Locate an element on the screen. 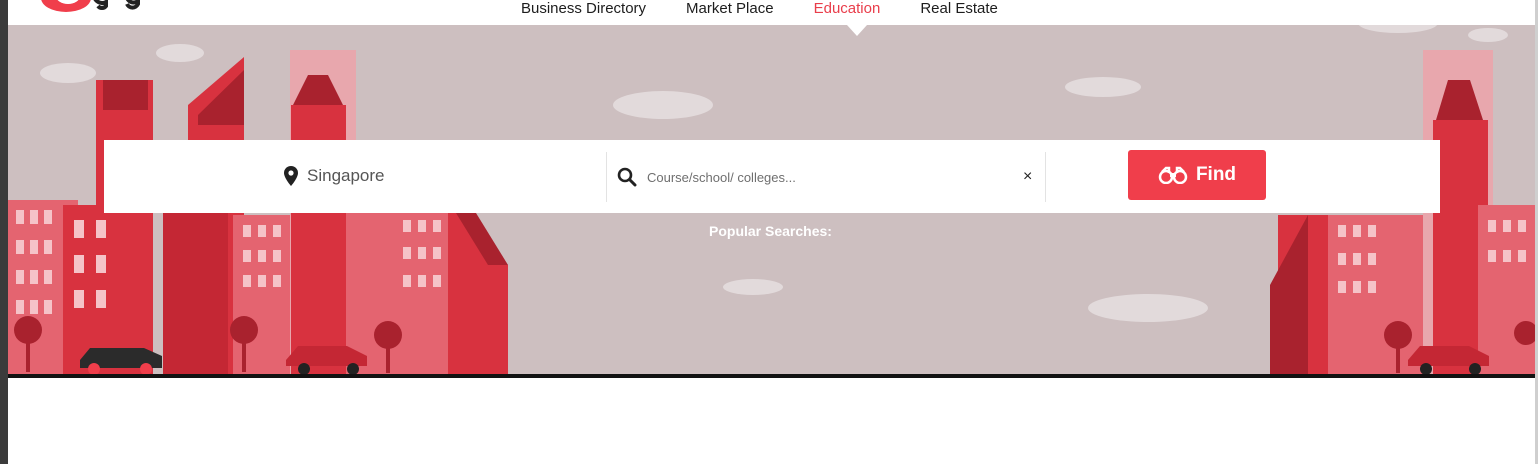 The image size is (1538, 464). location-selector: Singapore is located at coordinates (334, 176).